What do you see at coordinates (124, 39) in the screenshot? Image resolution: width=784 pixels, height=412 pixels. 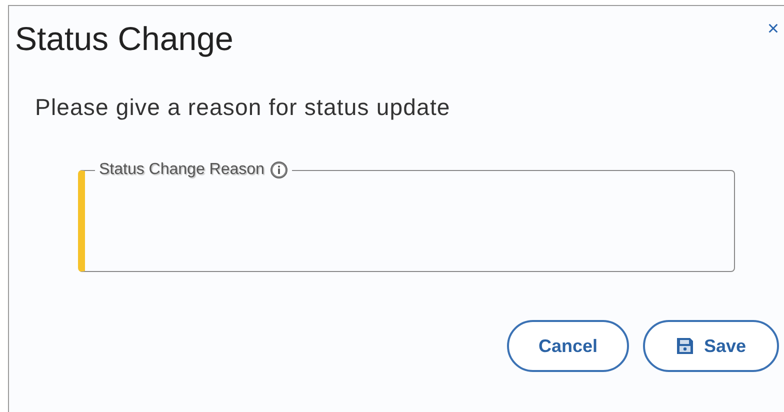 I see `dialog-title: Status Change` at bounding box center [124, 39].